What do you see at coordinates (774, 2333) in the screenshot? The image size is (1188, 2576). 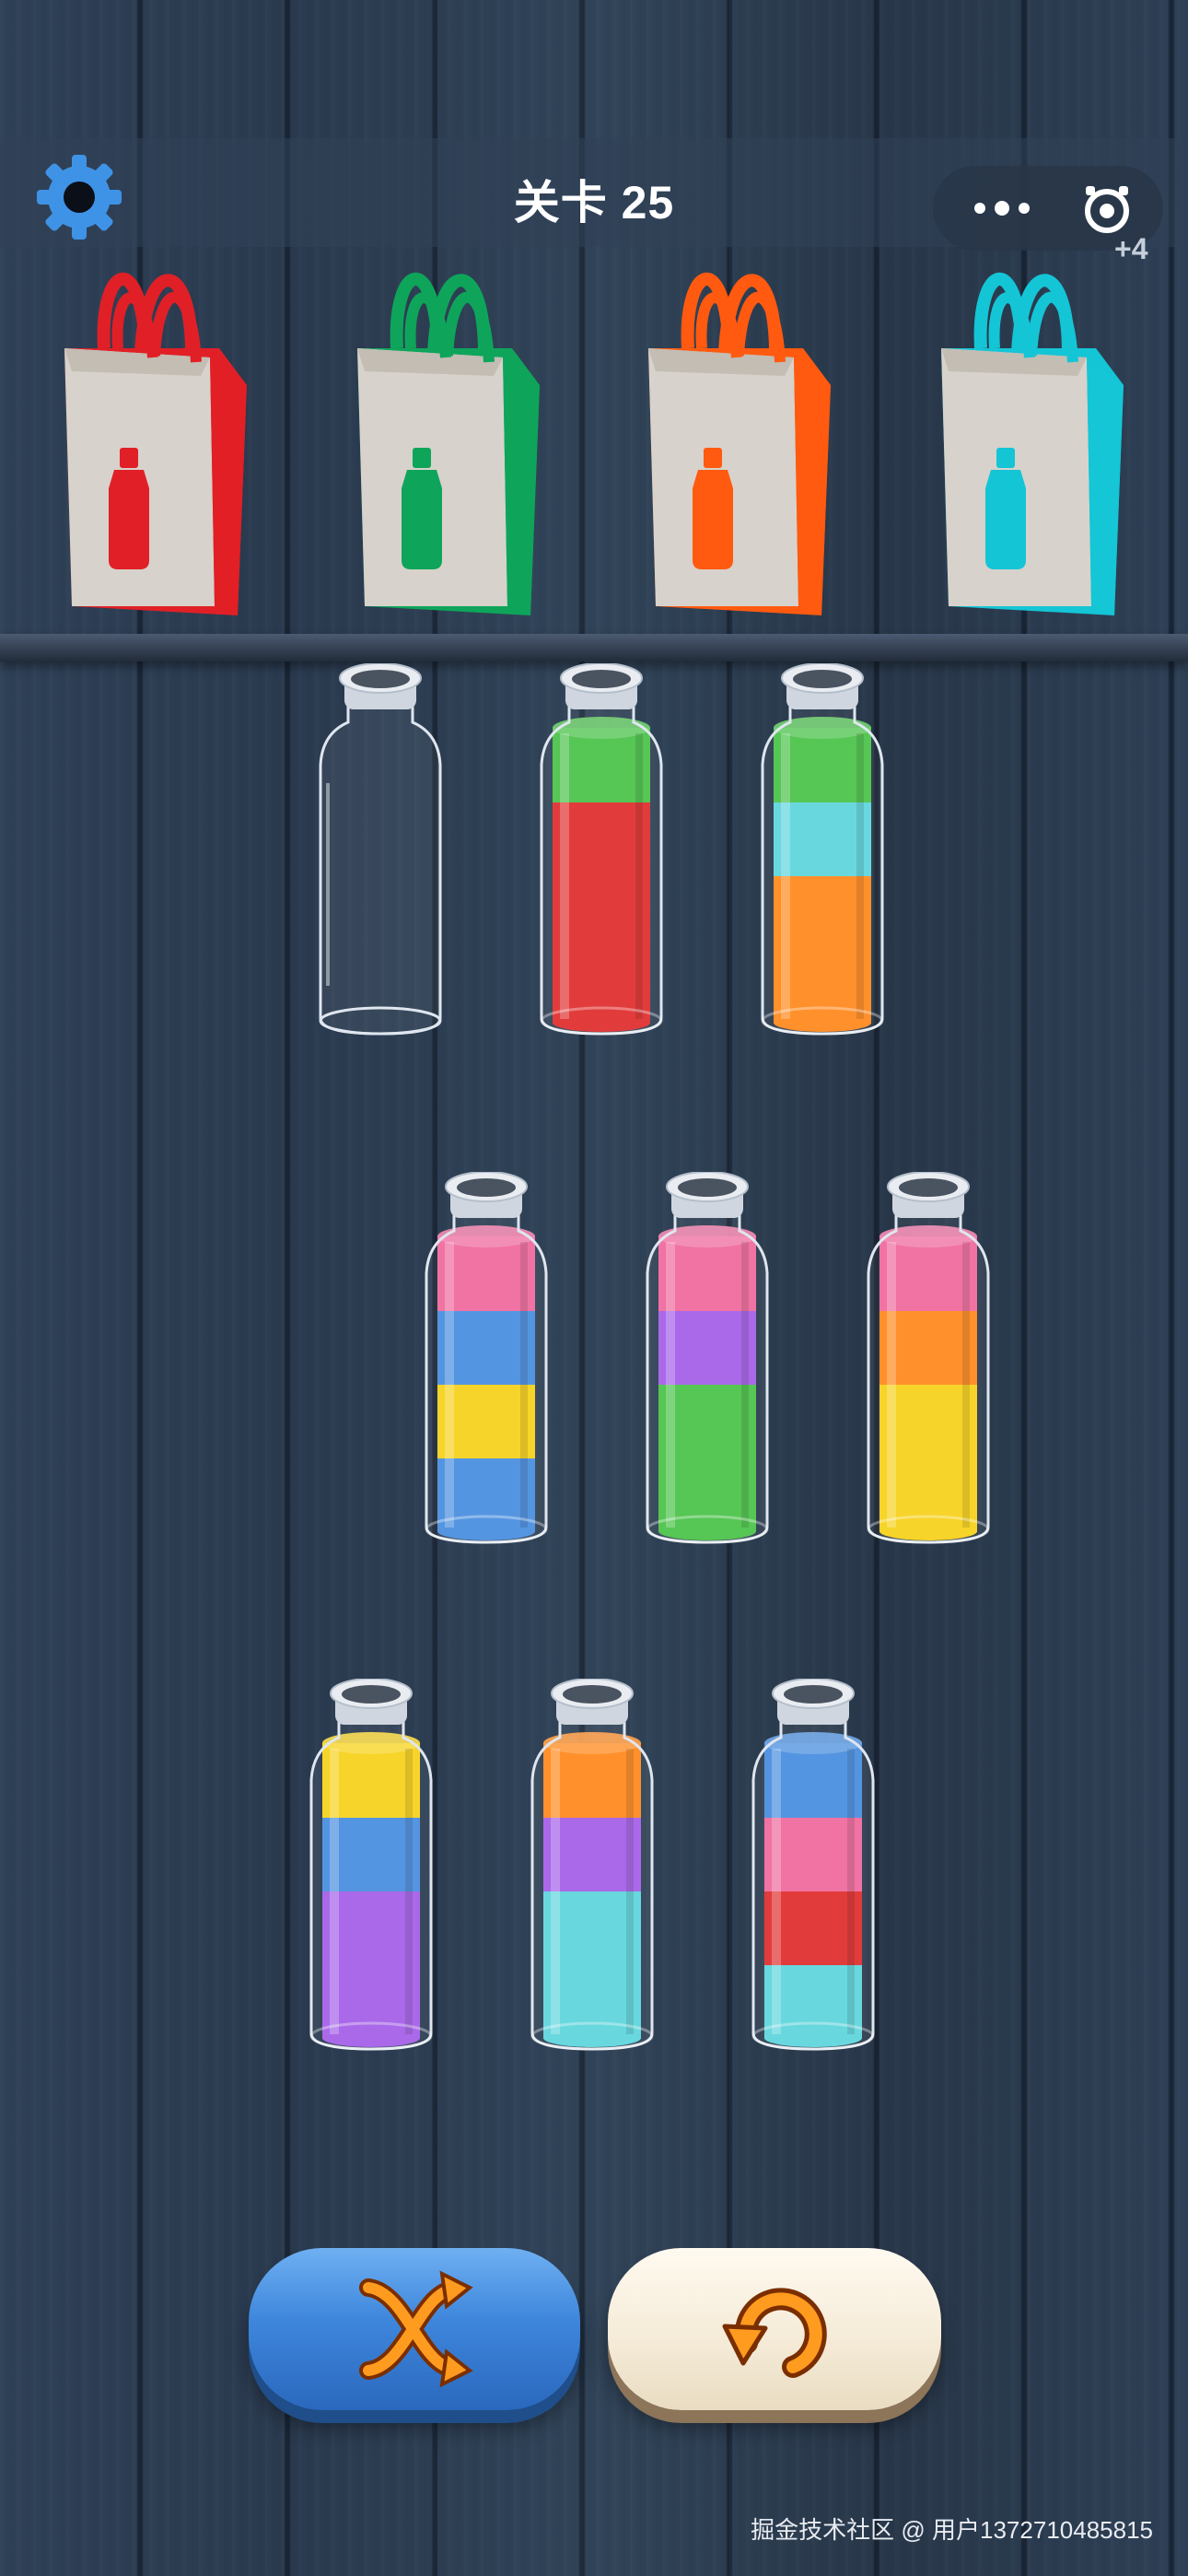 I see `undo-icon` at bounding box center [774, 2333].